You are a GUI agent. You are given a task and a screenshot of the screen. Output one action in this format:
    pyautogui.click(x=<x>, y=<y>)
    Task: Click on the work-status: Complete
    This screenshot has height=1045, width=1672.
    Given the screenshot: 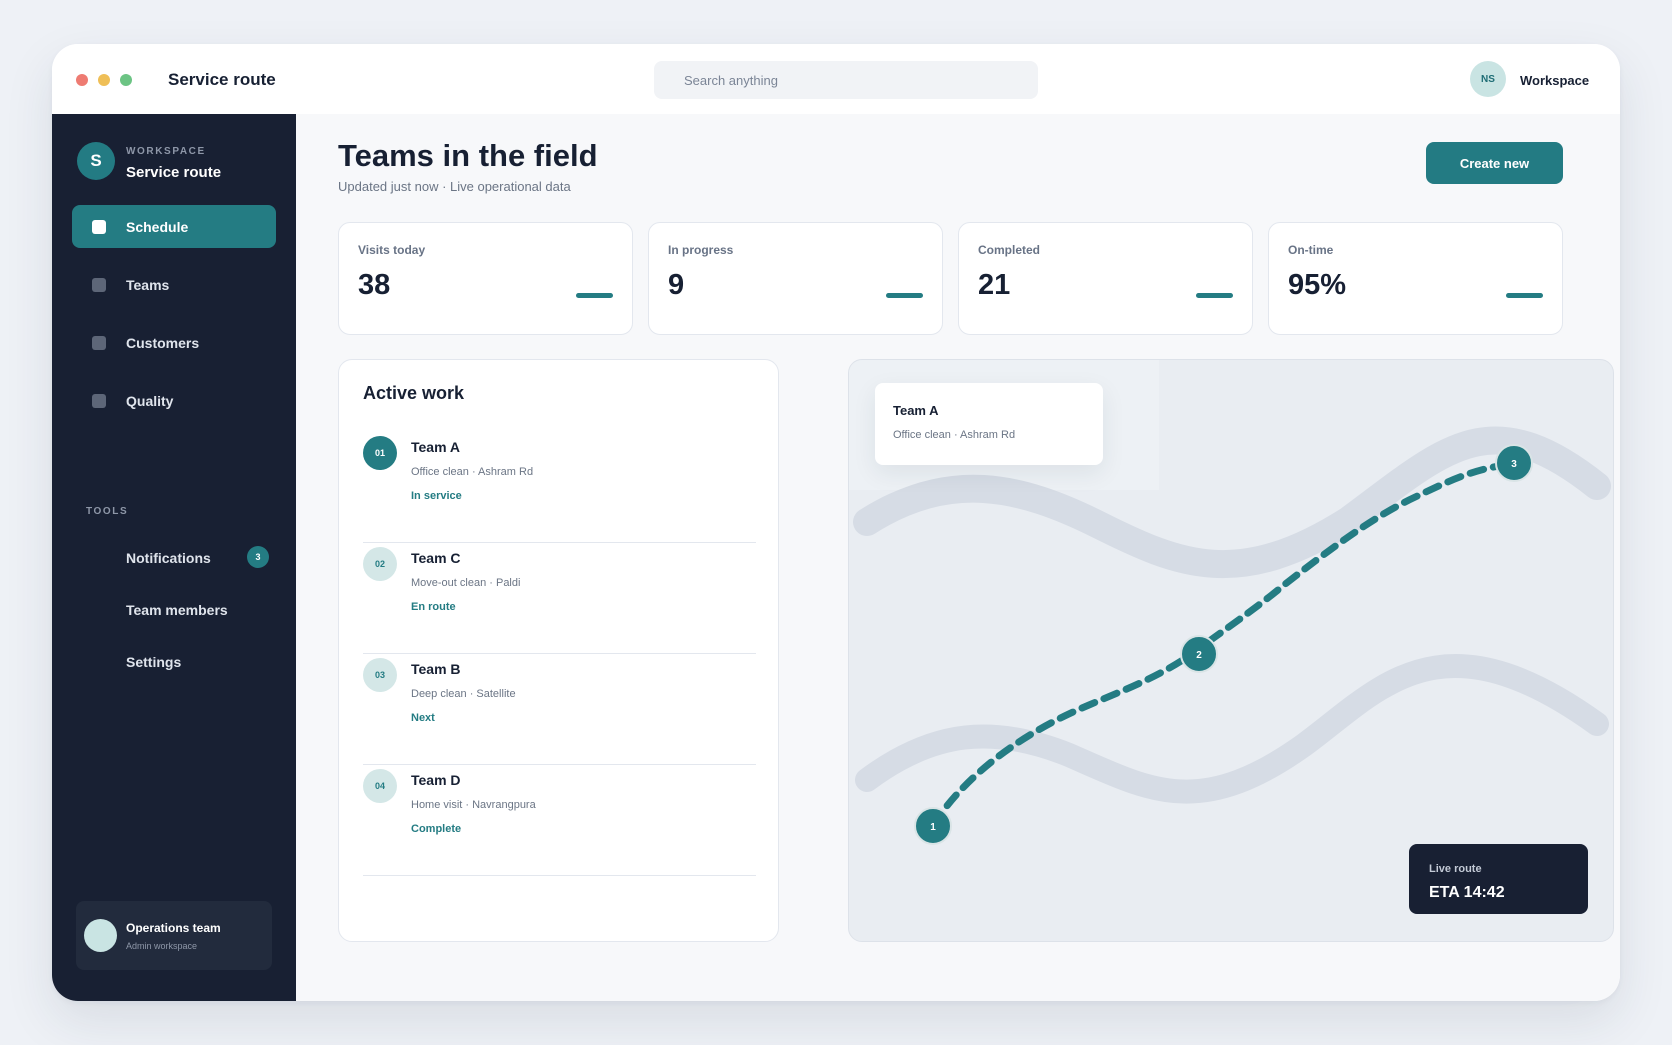 What is the action you would take?
    pyautogui.click(x=436, y=829)
    